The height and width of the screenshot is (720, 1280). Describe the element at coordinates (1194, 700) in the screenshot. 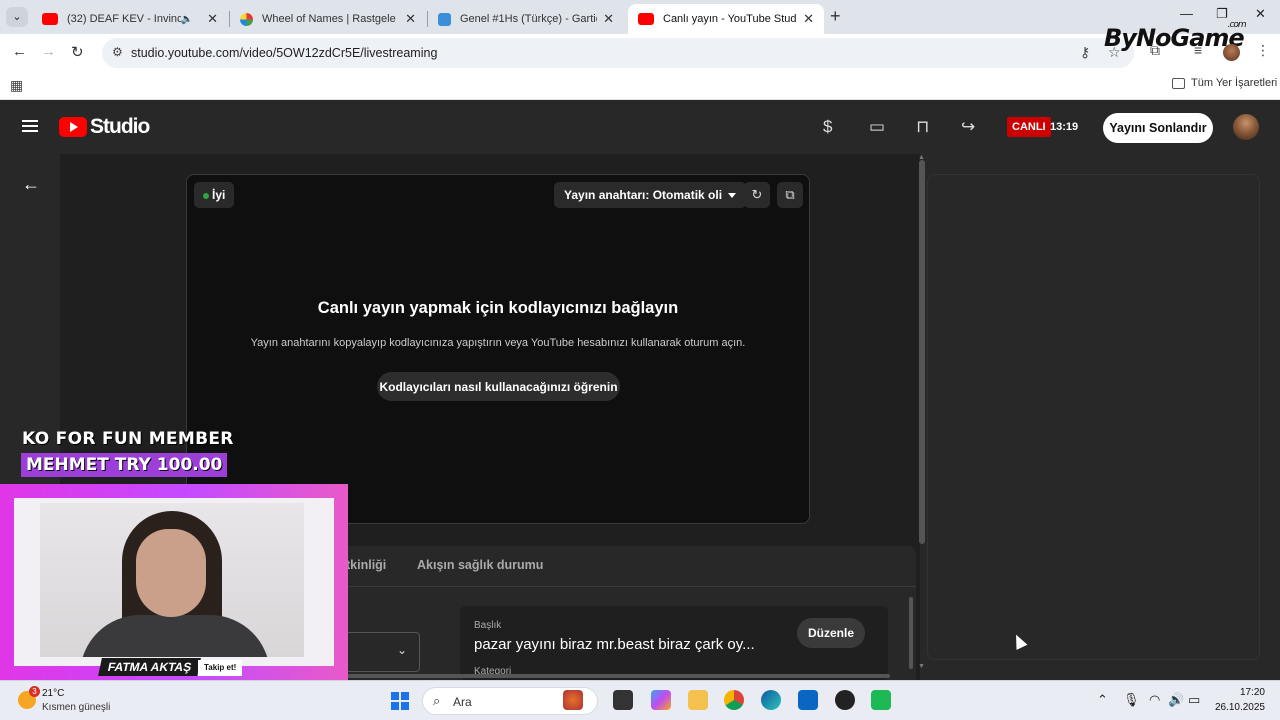

I see `battery-icon: ▭` at that location.